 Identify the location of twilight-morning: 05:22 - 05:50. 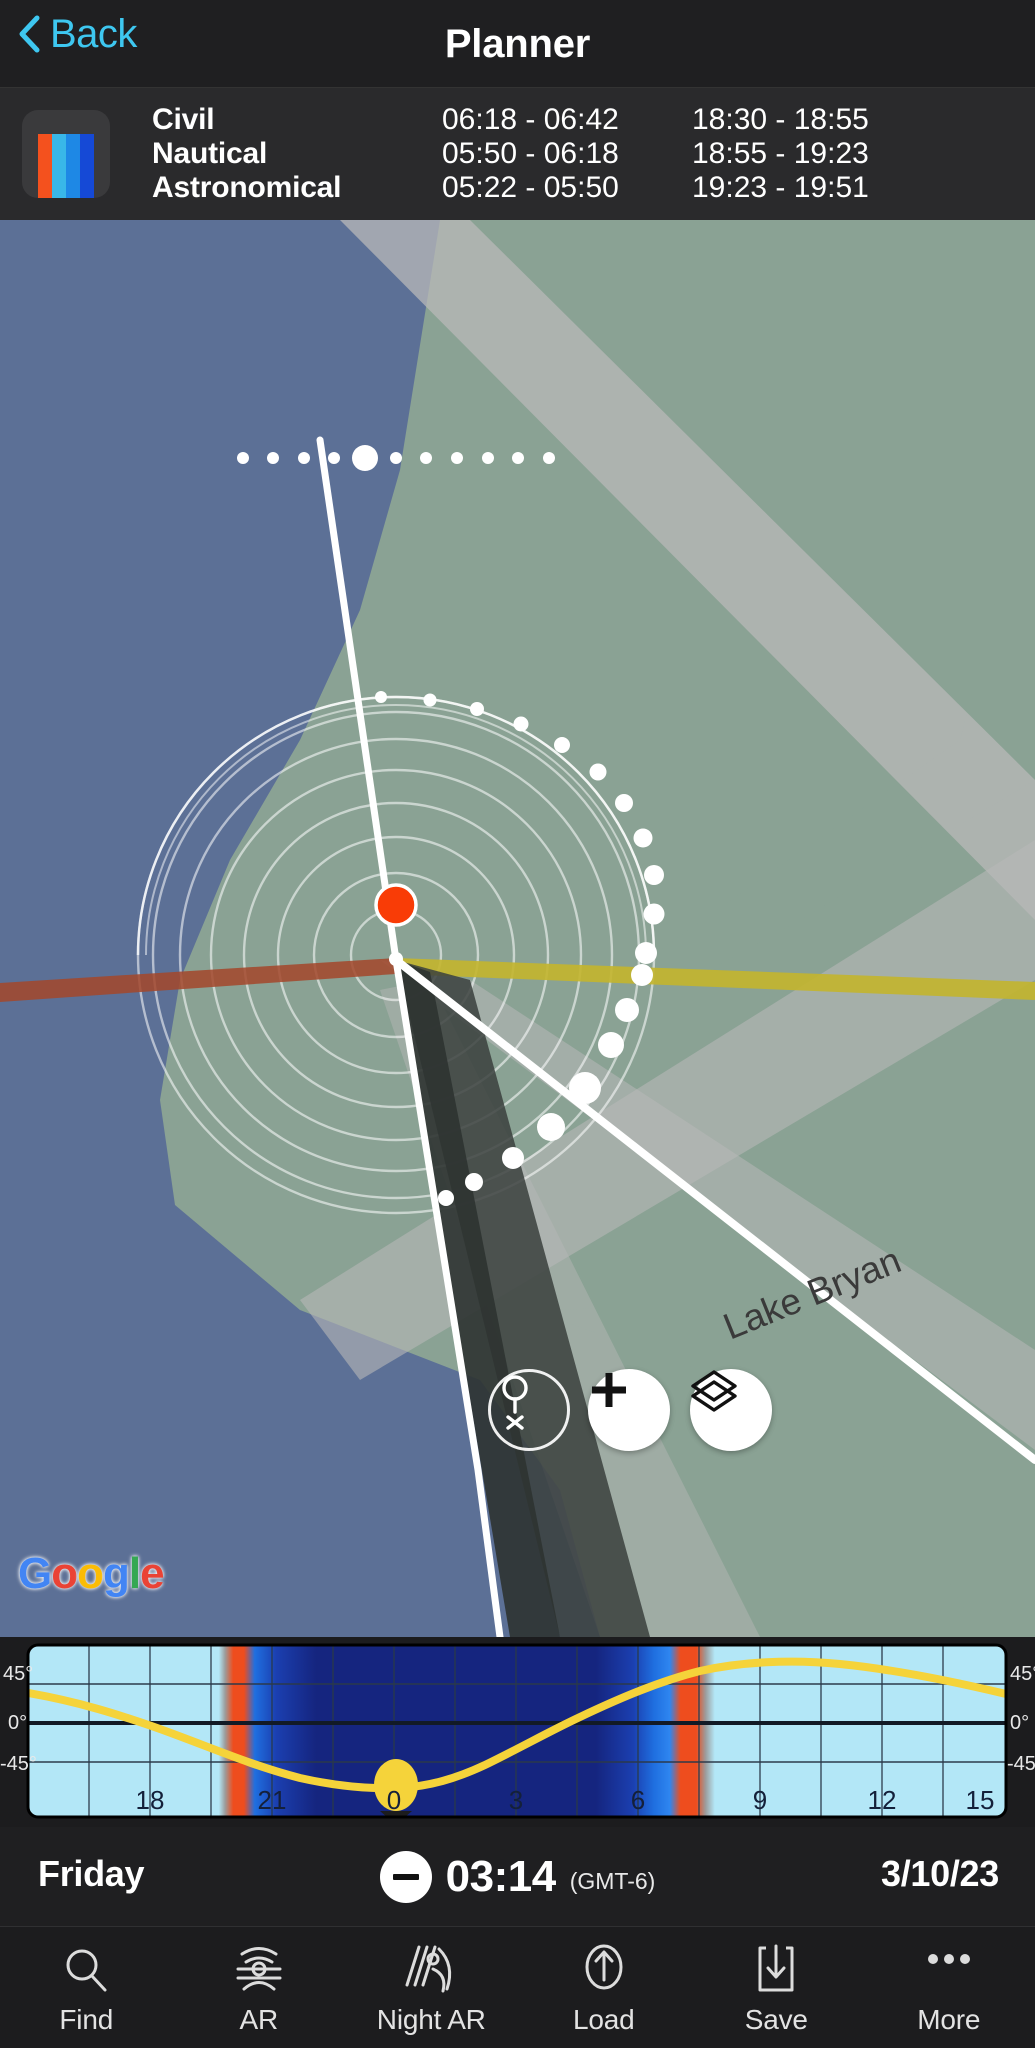
(530, 187).